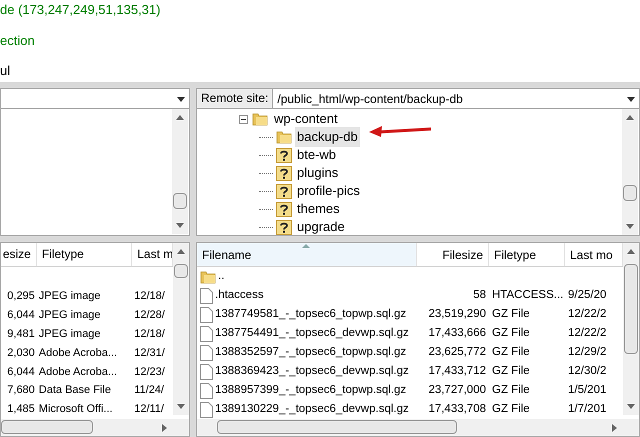 Image resolution: width=640 pixels, height=437 pixels. I want to click on table-cell-text: 1388352597_-_topsec6_topwp.sql.gz, so click(310, 352).